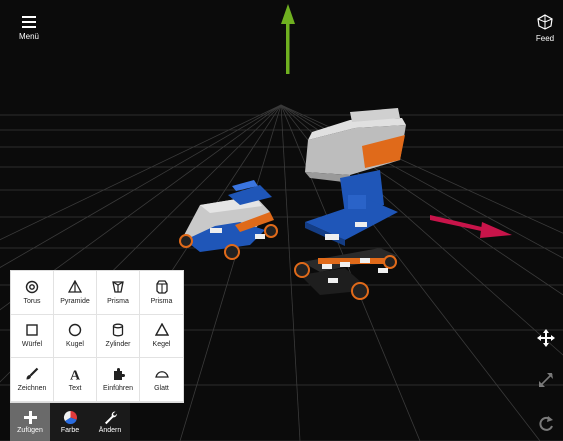 The height and width of the screenshot is (441, 563). I want to click on hamburger-icon, so click(29, 22).